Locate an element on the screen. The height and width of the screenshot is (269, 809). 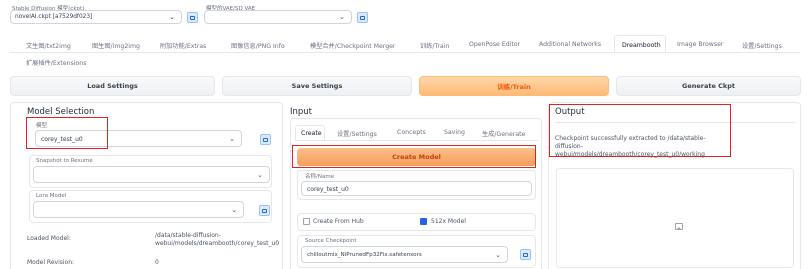
tab-txt2img: 文生图/txt2img is located at coordinates (48, 45).